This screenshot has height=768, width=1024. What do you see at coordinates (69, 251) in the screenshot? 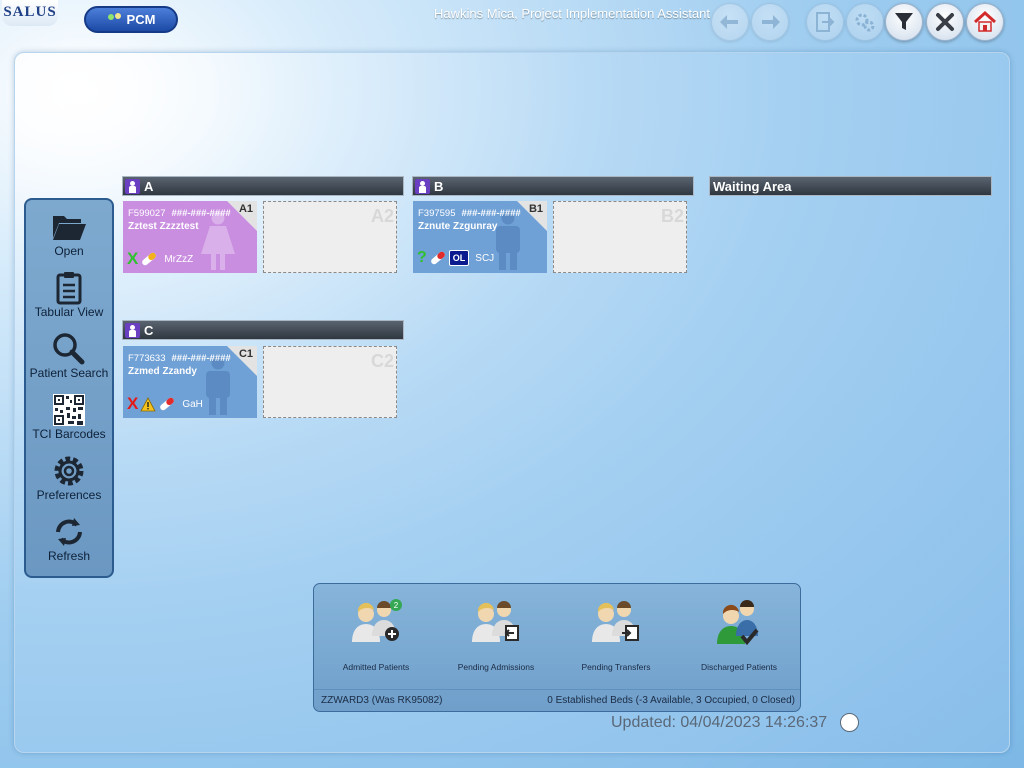
I see `sidebar-item-label: Open` at bounding box center [69, 251].